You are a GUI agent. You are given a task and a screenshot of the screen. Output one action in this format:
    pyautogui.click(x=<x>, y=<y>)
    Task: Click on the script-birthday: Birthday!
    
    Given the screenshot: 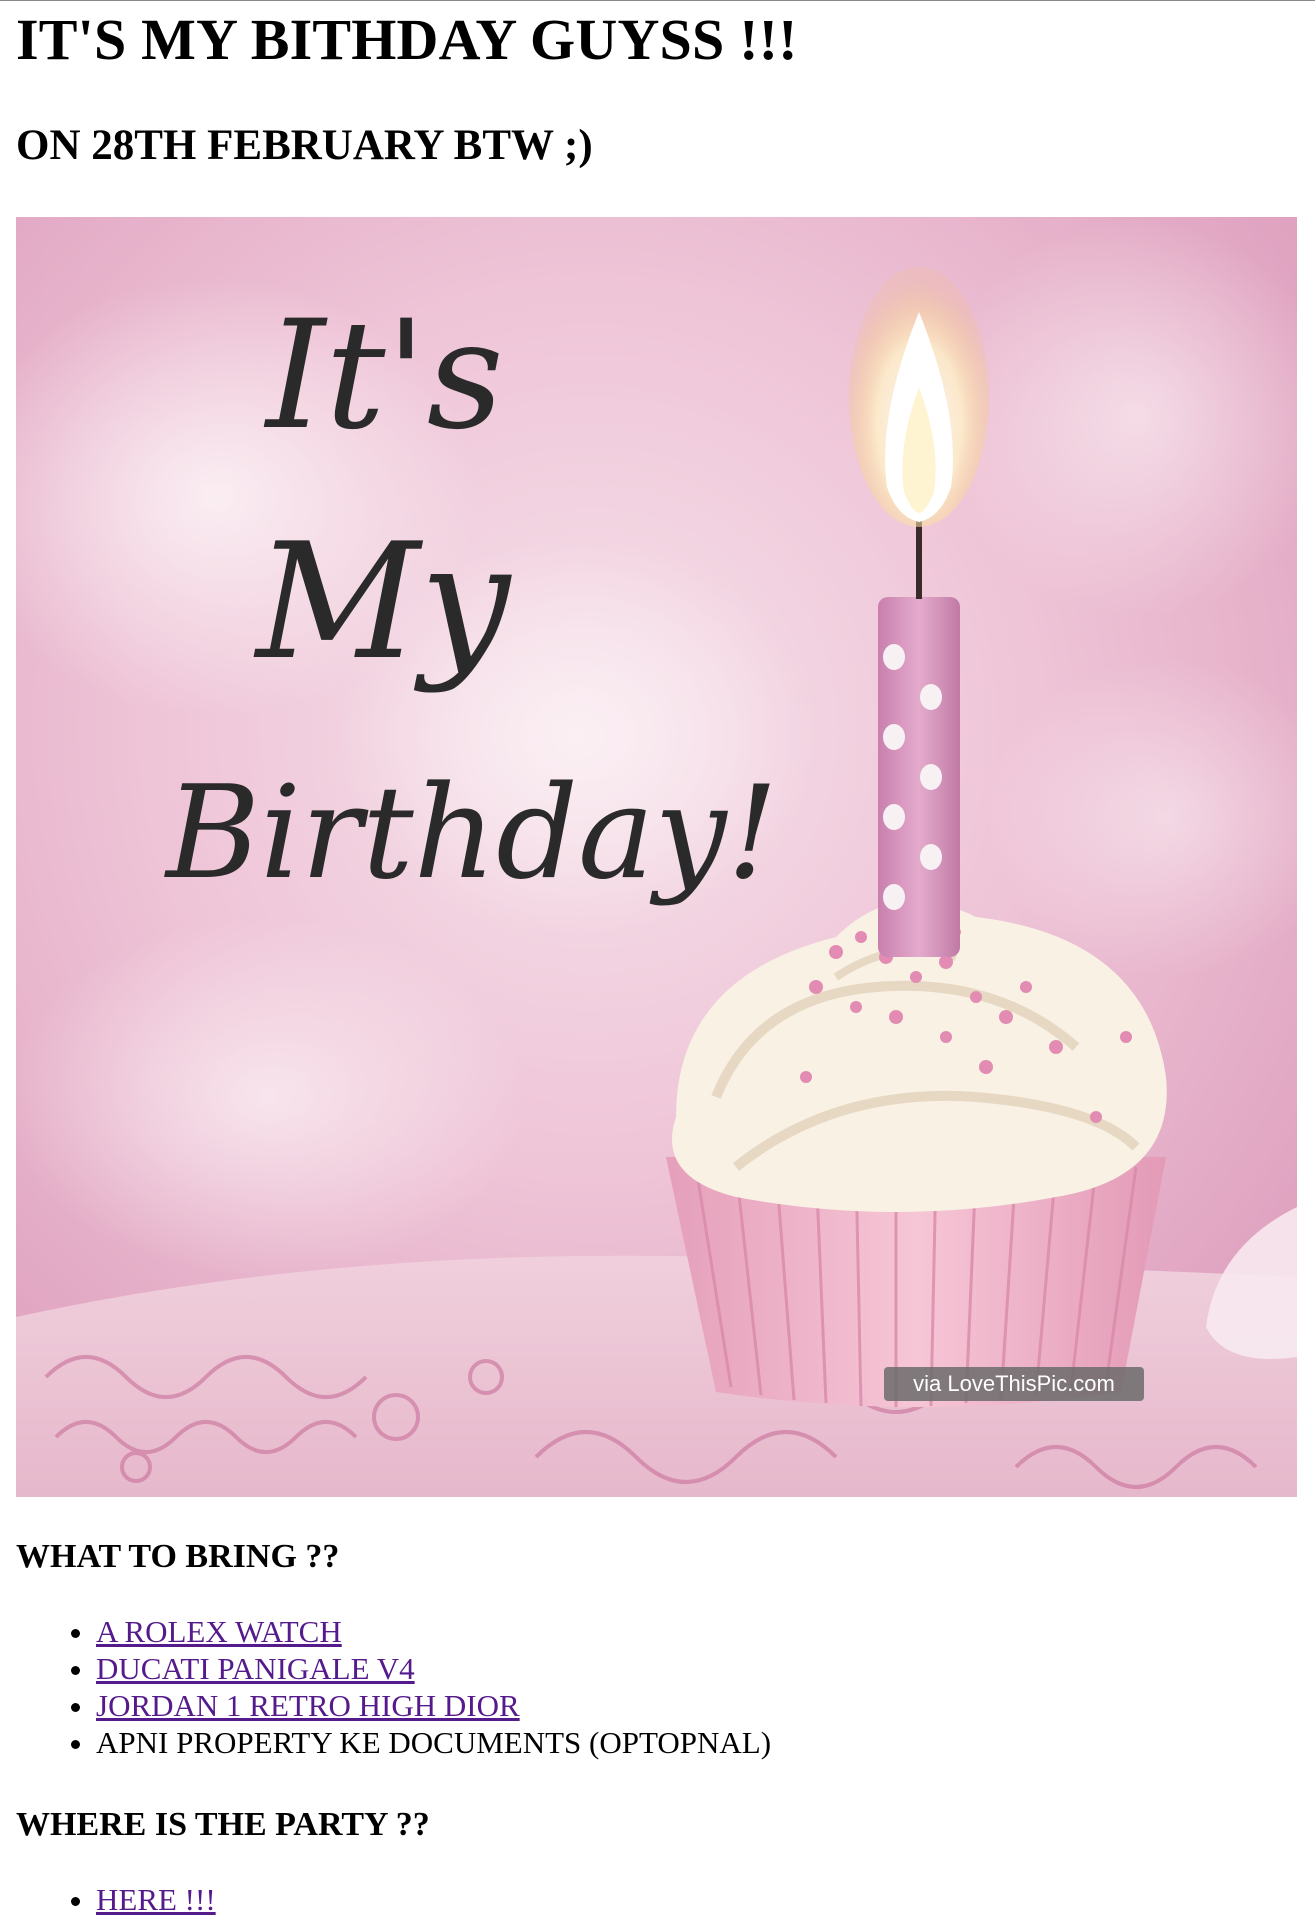 What is the action you would take?
    pyautogui.click(x=471, y=833)
    